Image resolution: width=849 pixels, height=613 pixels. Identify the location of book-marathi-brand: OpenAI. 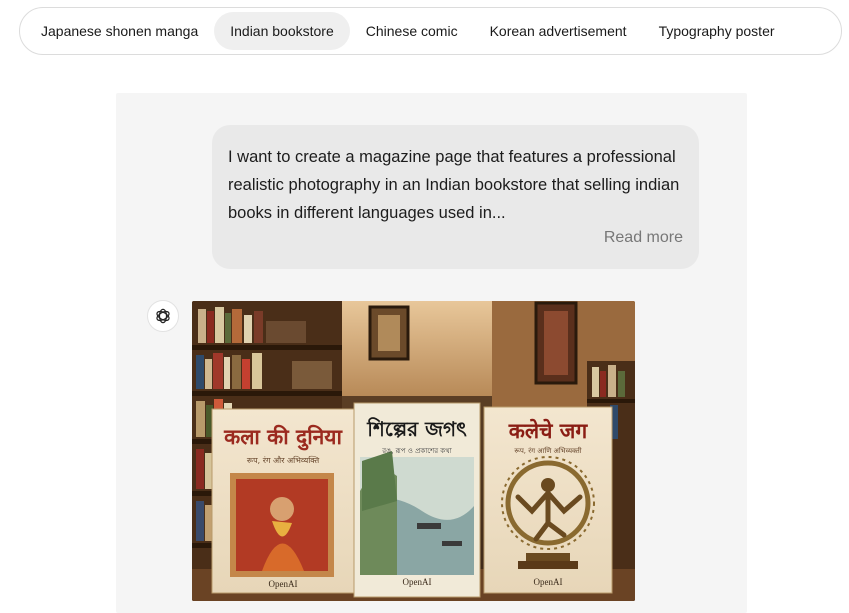
(548, 582).